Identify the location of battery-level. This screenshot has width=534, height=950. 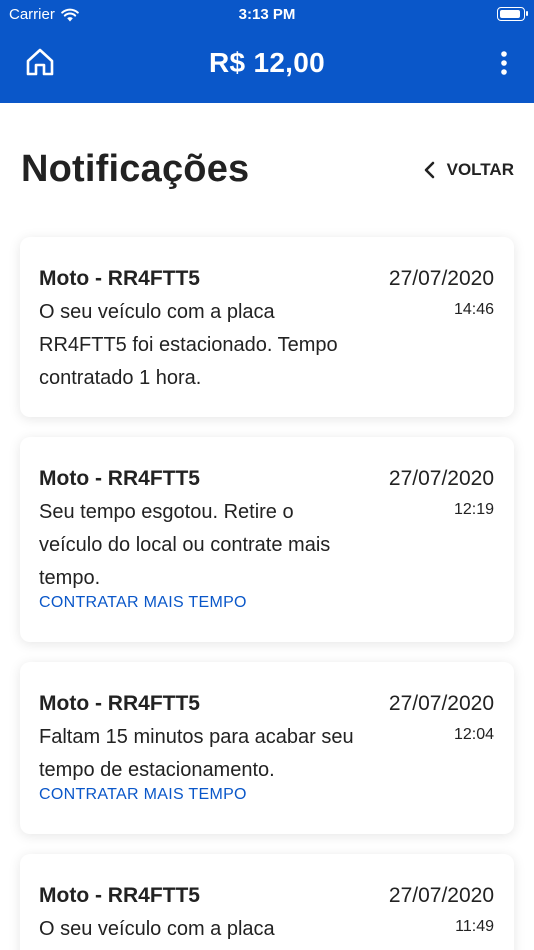
(510, 14).